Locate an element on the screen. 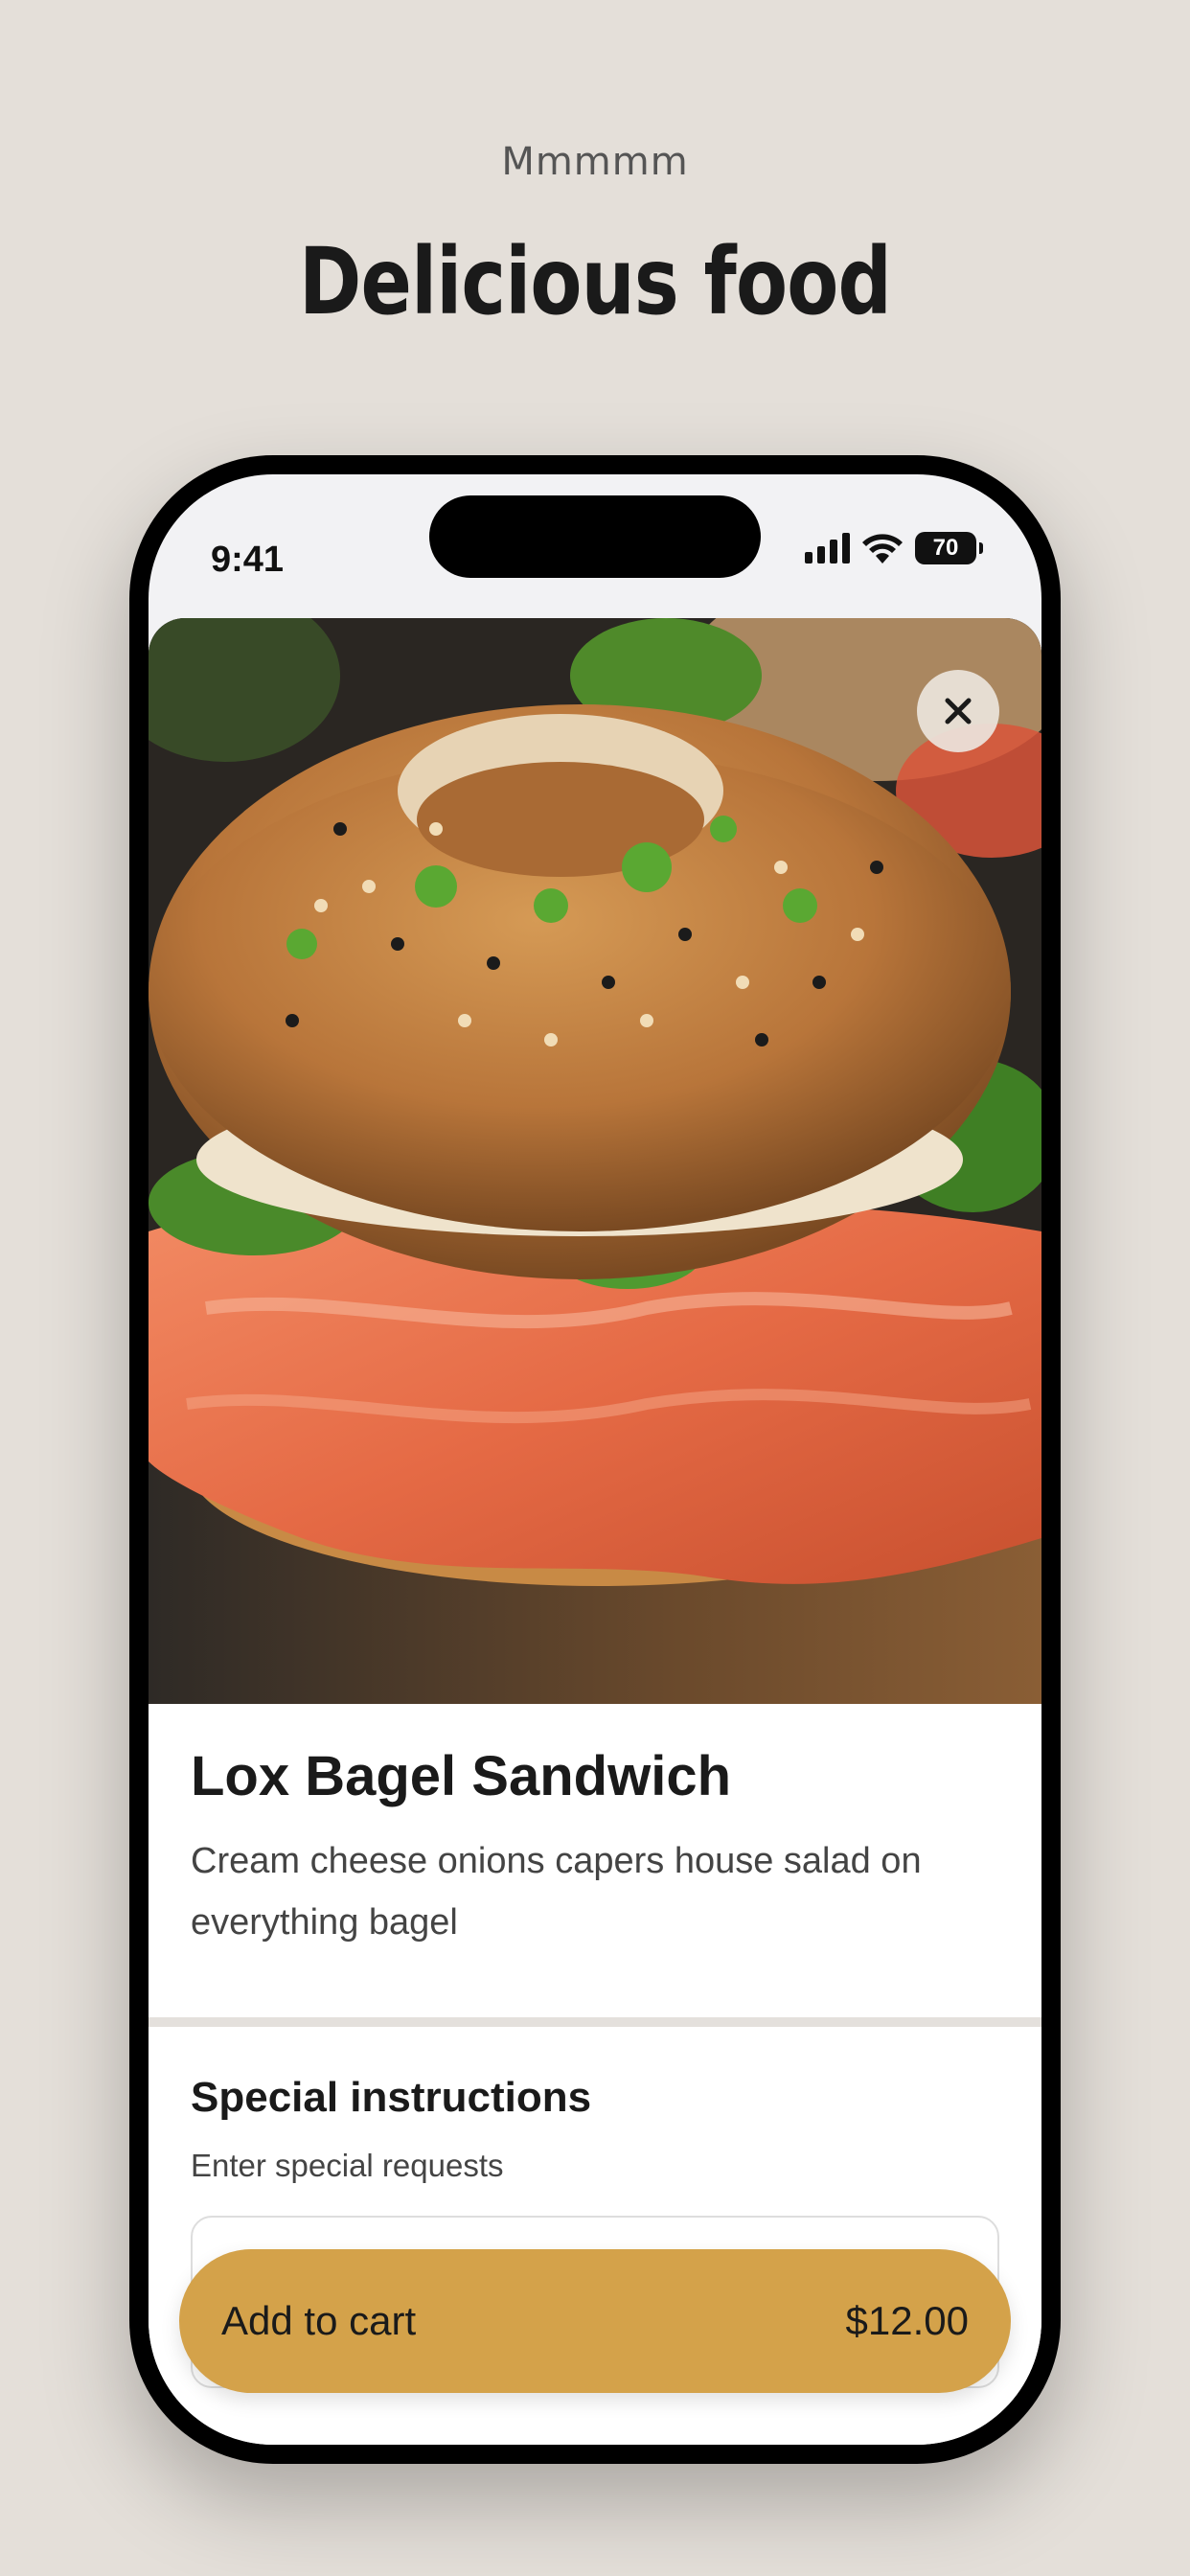 The width and height of the screenshot is (1190, 2576). add-to-cart-label: Add to cart is located at coordinates (319, 2320).